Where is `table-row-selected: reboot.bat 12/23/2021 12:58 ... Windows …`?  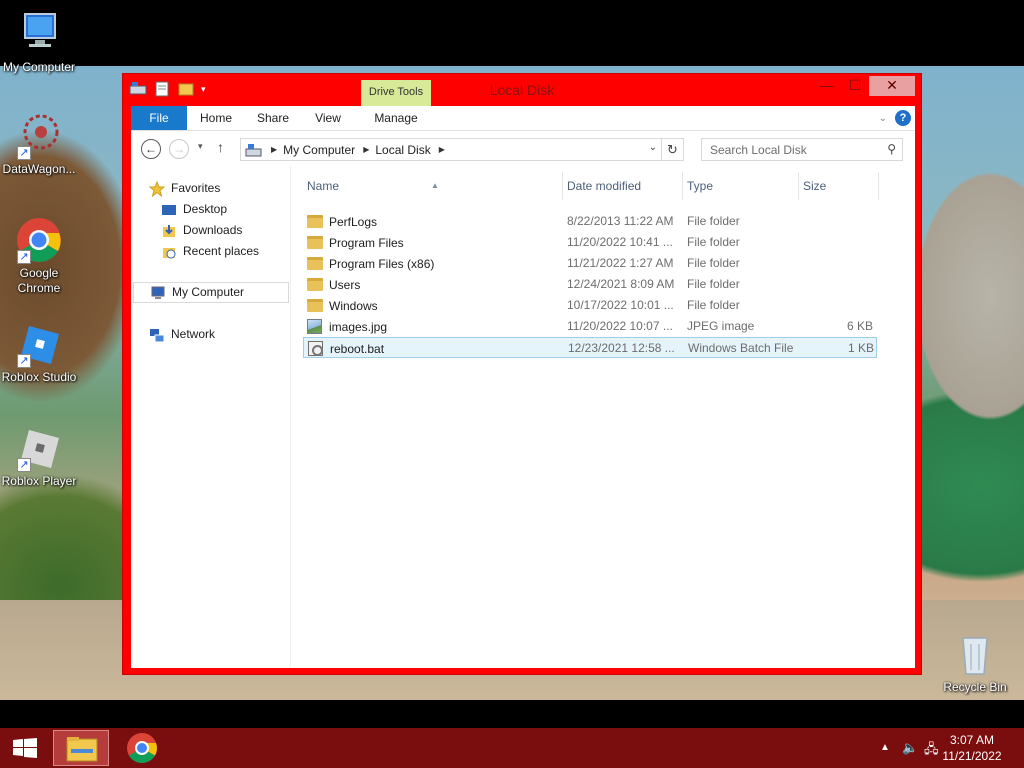
table-row-selected: reboot.bat 12/23/2021 12:58 ... Windows … is located at coordinates (590, 347).